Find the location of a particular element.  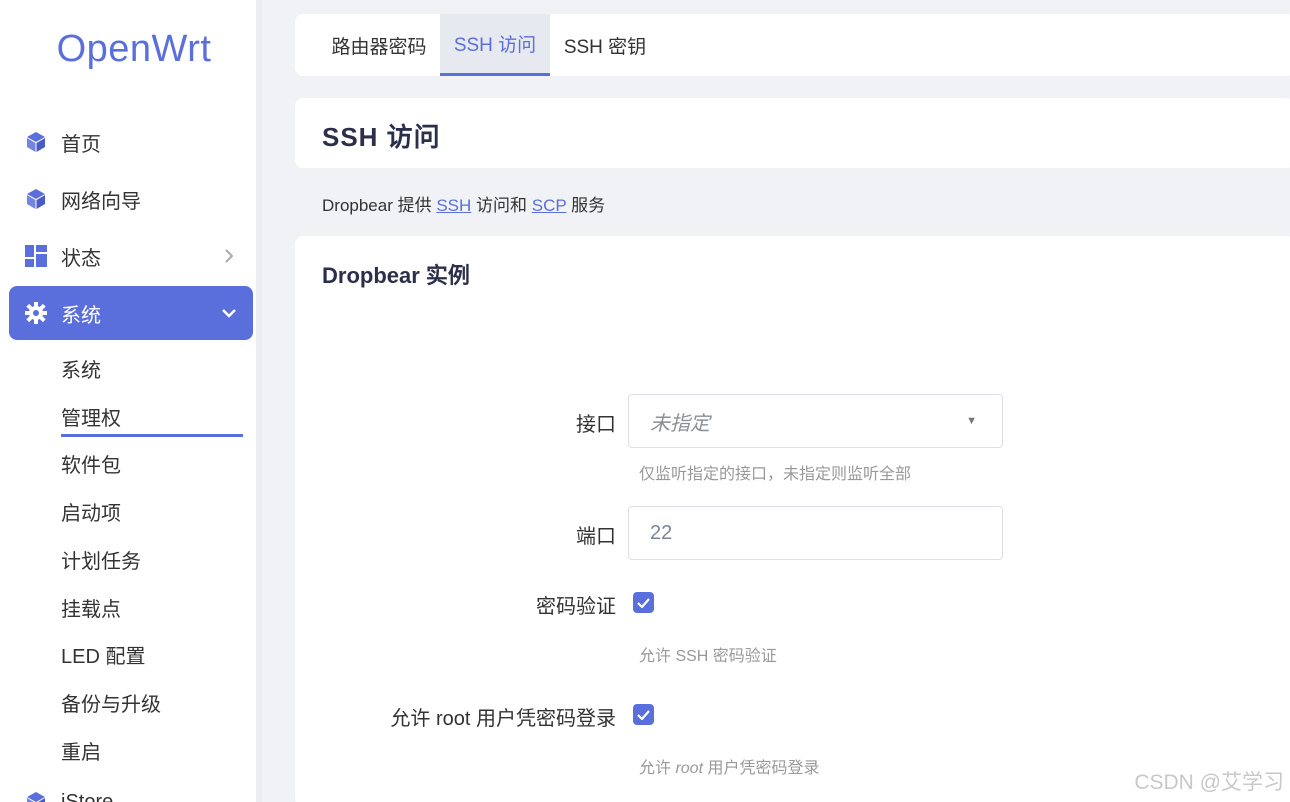

password-auth-checkbox is located at coordinates (643, 602).